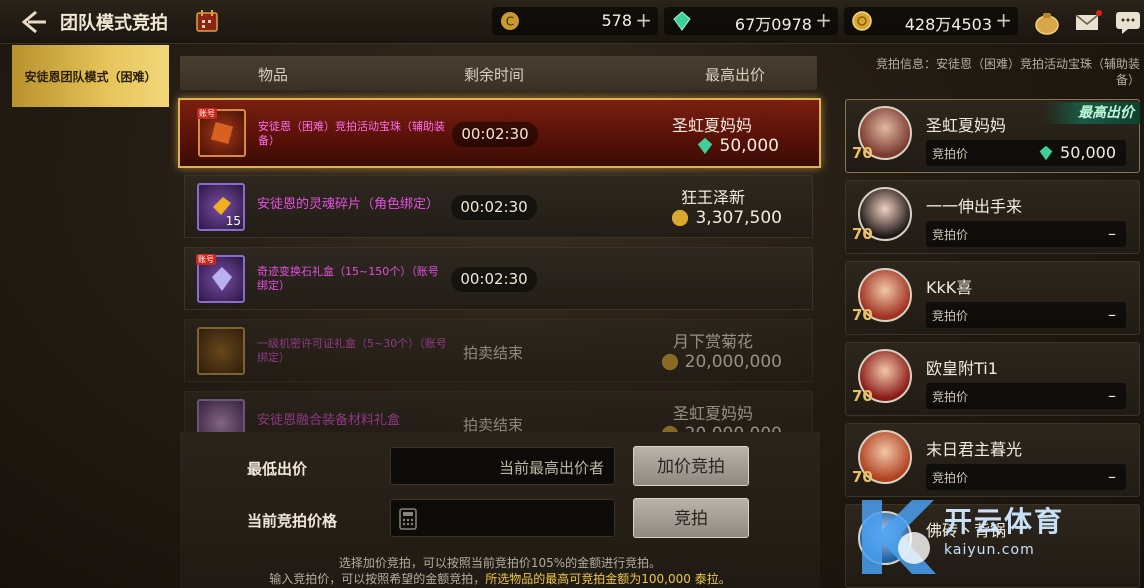 The image size is (1144, 588). Describe the element at coordinates (974, 449) in the screenshot. I see `bidder-name: 末日君主暮光` at that location.